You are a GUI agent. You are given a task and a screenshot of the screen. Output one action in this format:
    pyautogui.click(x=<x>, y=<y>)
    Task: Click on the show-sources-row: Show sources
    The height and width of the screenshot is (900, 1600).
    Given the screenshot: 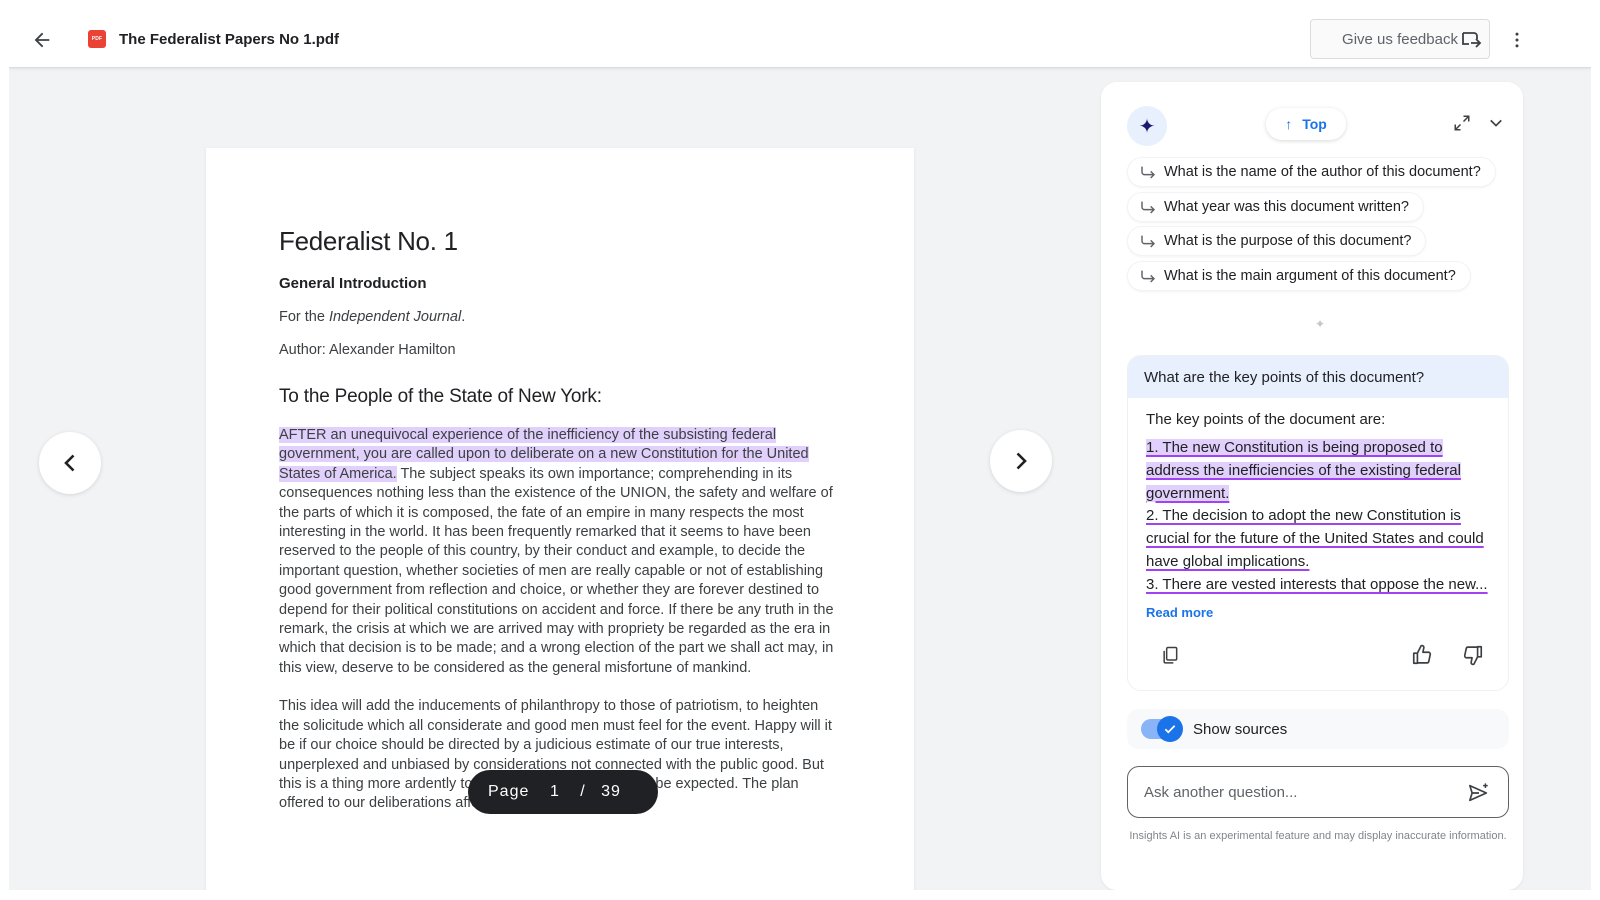 What is the action you would take?
    pyautogui.click(x=1318, y=729)
    